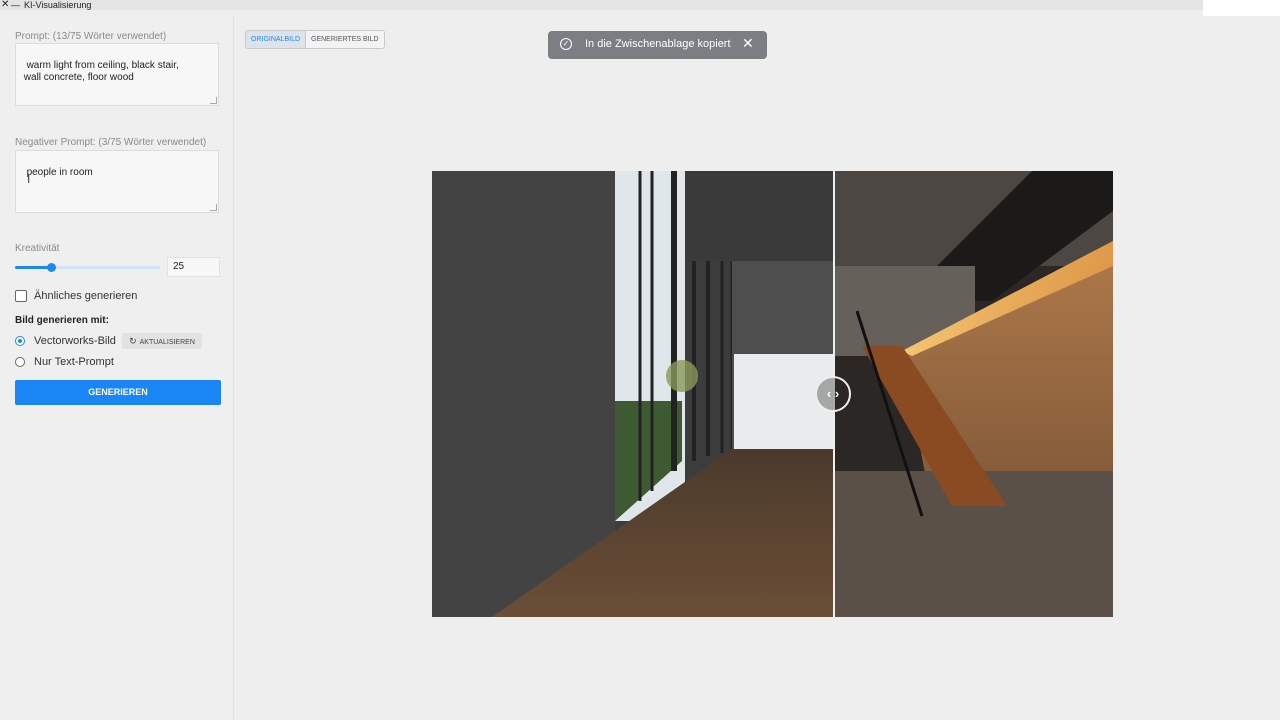 The height and width of the screenshot is (720, 1280). I want to click on similar-label: Ähnliches generieren, so click(85, 296).